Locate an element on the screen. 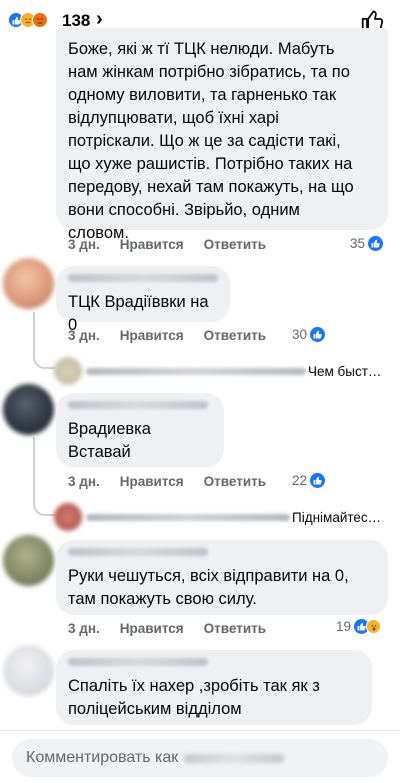 The image size is (400, 783). reaction-count: 30 is located at coordinates (300, 334).